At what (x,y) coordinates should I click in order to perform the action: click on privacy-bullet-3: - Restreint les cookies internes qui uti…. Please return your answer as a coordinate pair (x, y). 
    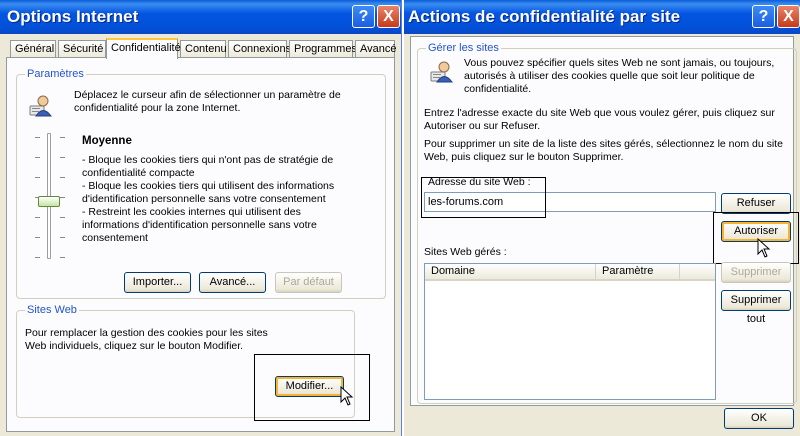
    Looking at the image, I should click on (199, 225).